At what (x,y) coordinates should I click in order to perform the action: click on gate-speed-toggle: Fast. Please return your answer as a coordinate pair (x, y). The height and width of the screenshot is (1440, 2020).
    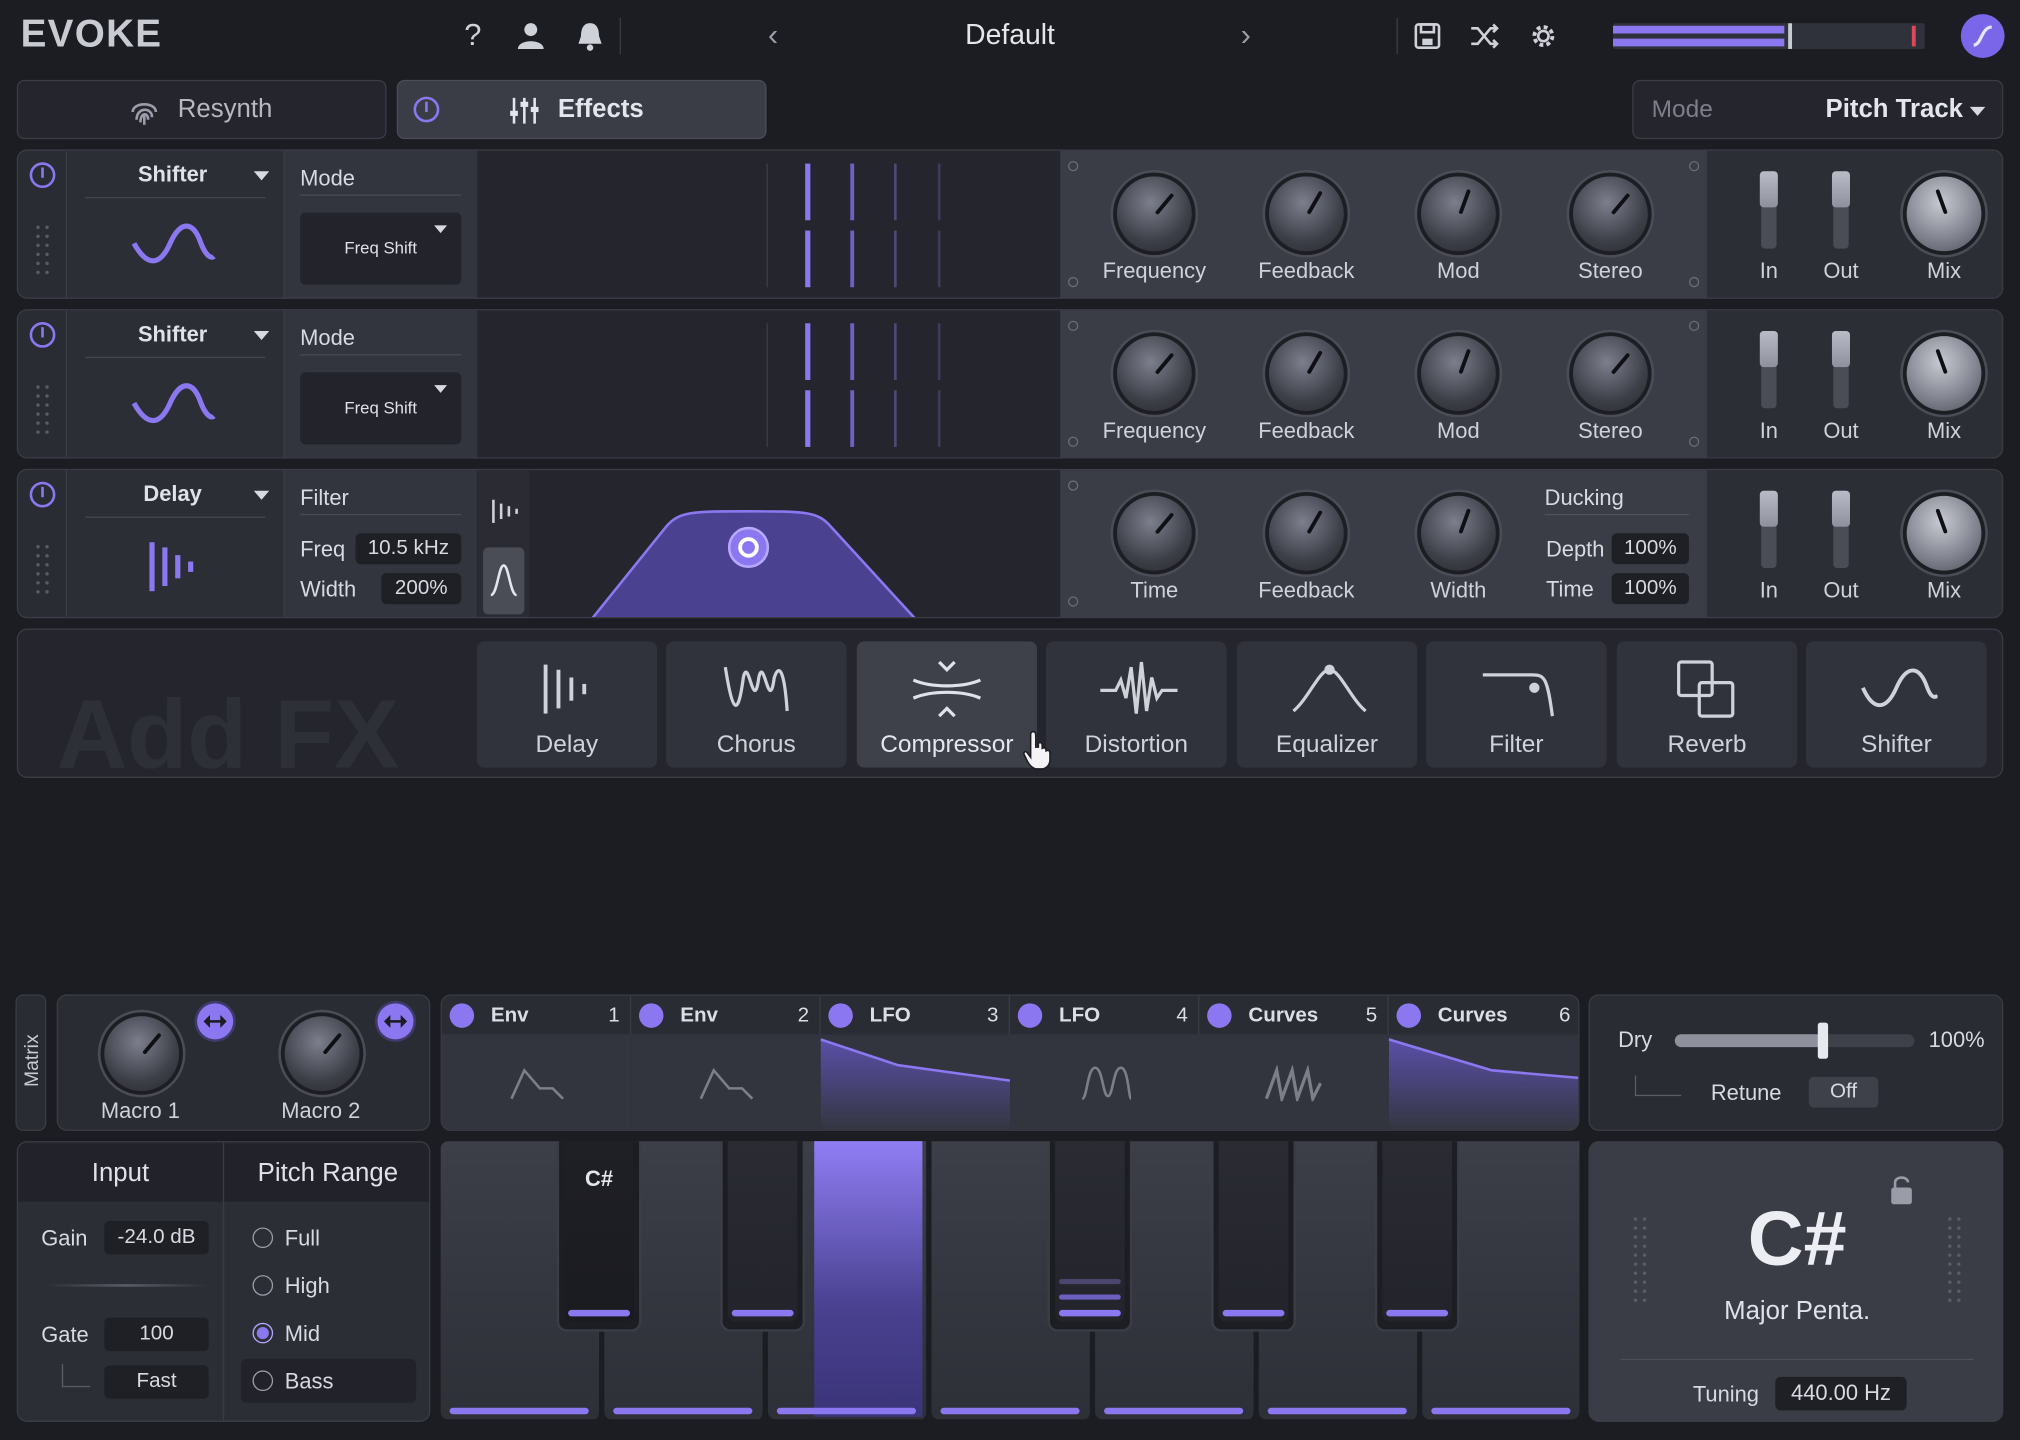
    Looking at the image, I should click on (156, 1382).